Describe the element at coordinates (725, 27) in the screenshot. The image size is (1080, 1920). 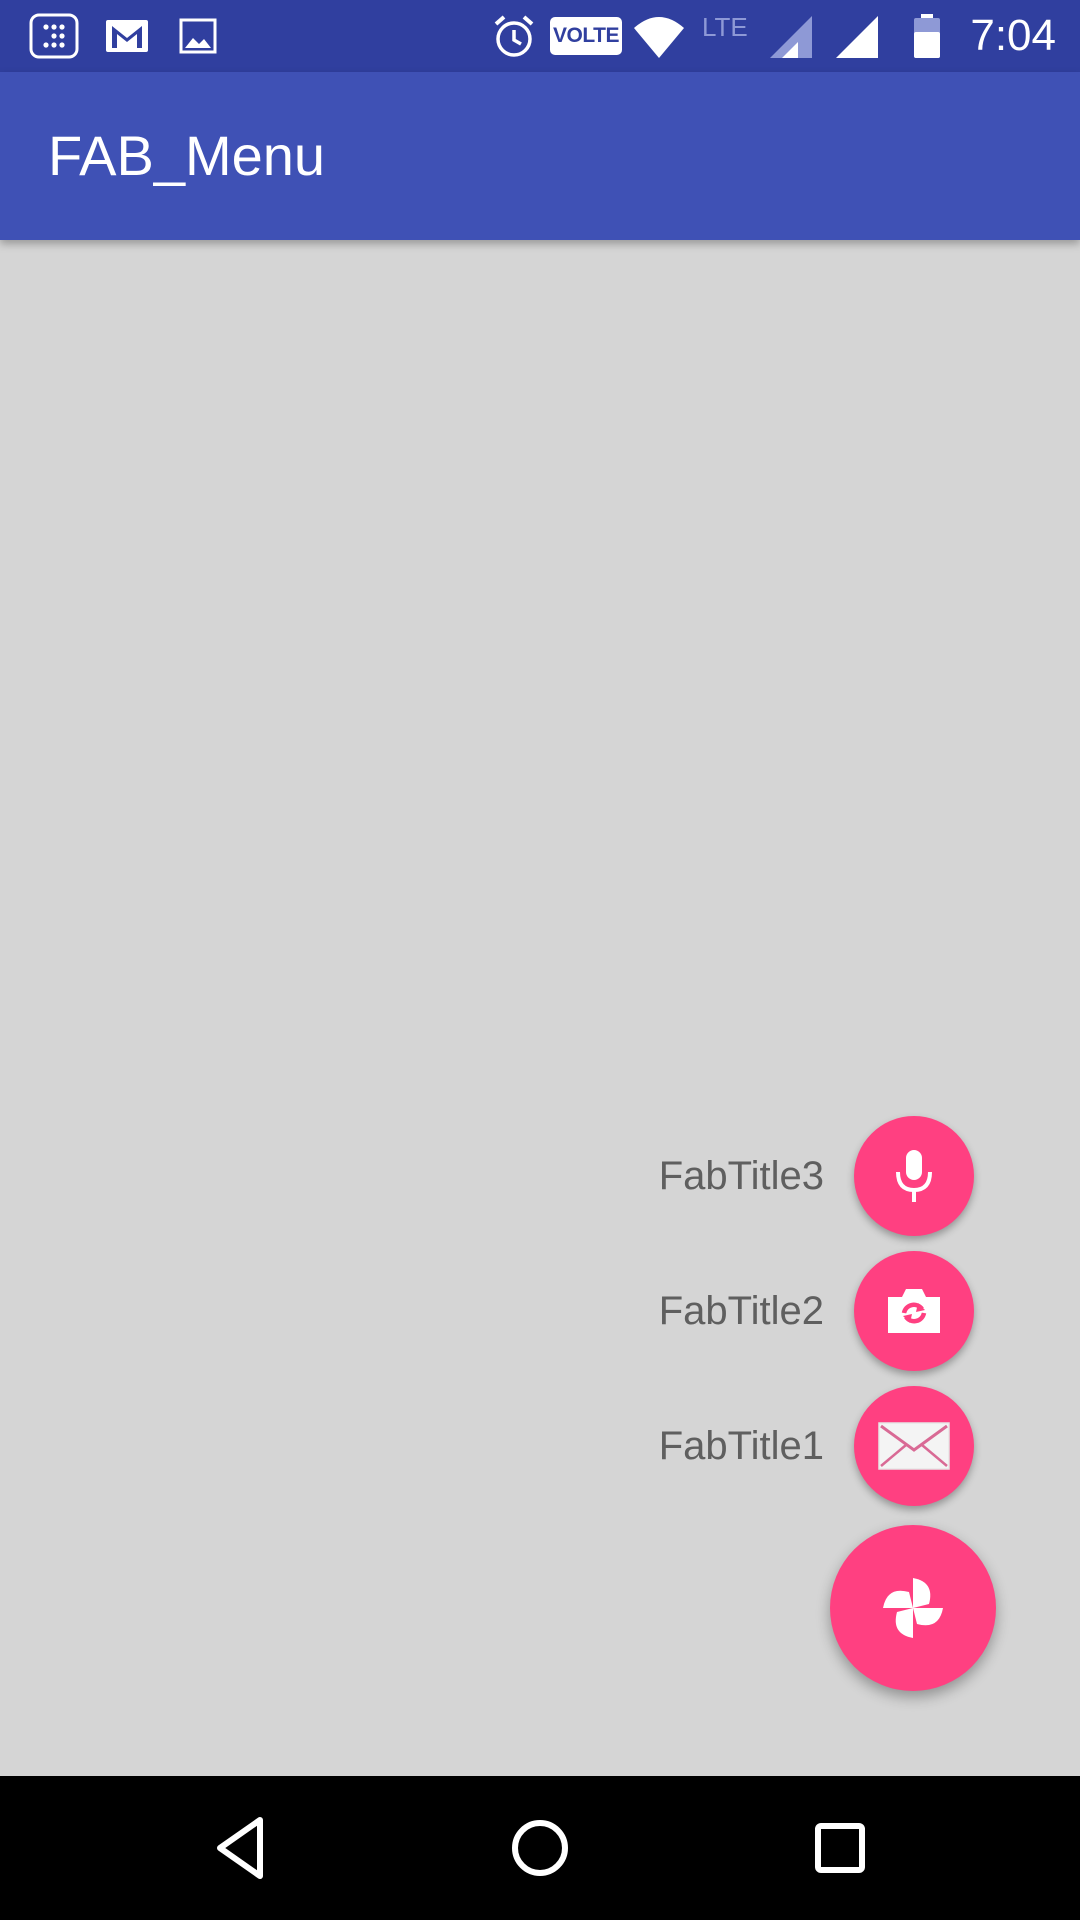
I see `lte-label: LTE` at that location.